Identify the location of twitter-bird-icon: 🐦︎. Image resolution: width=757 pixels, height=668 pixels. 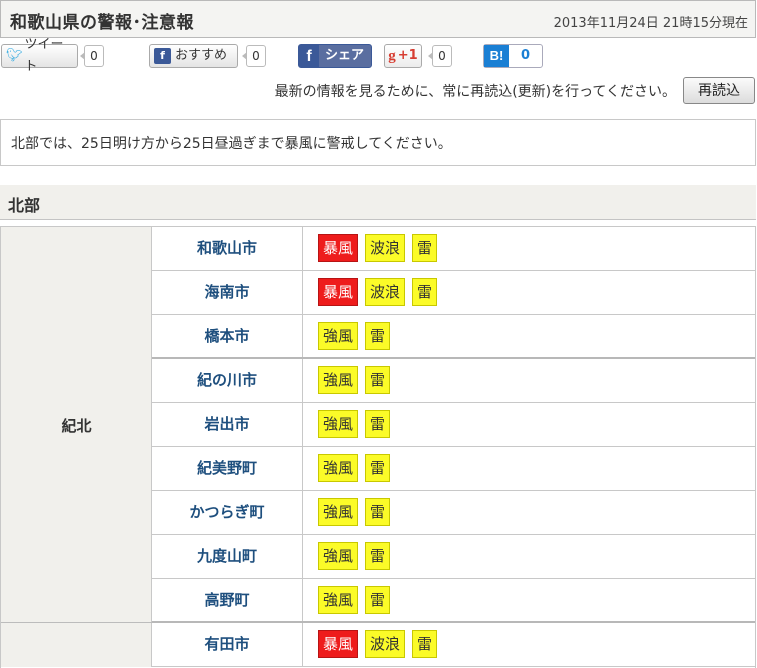
(14, 55).